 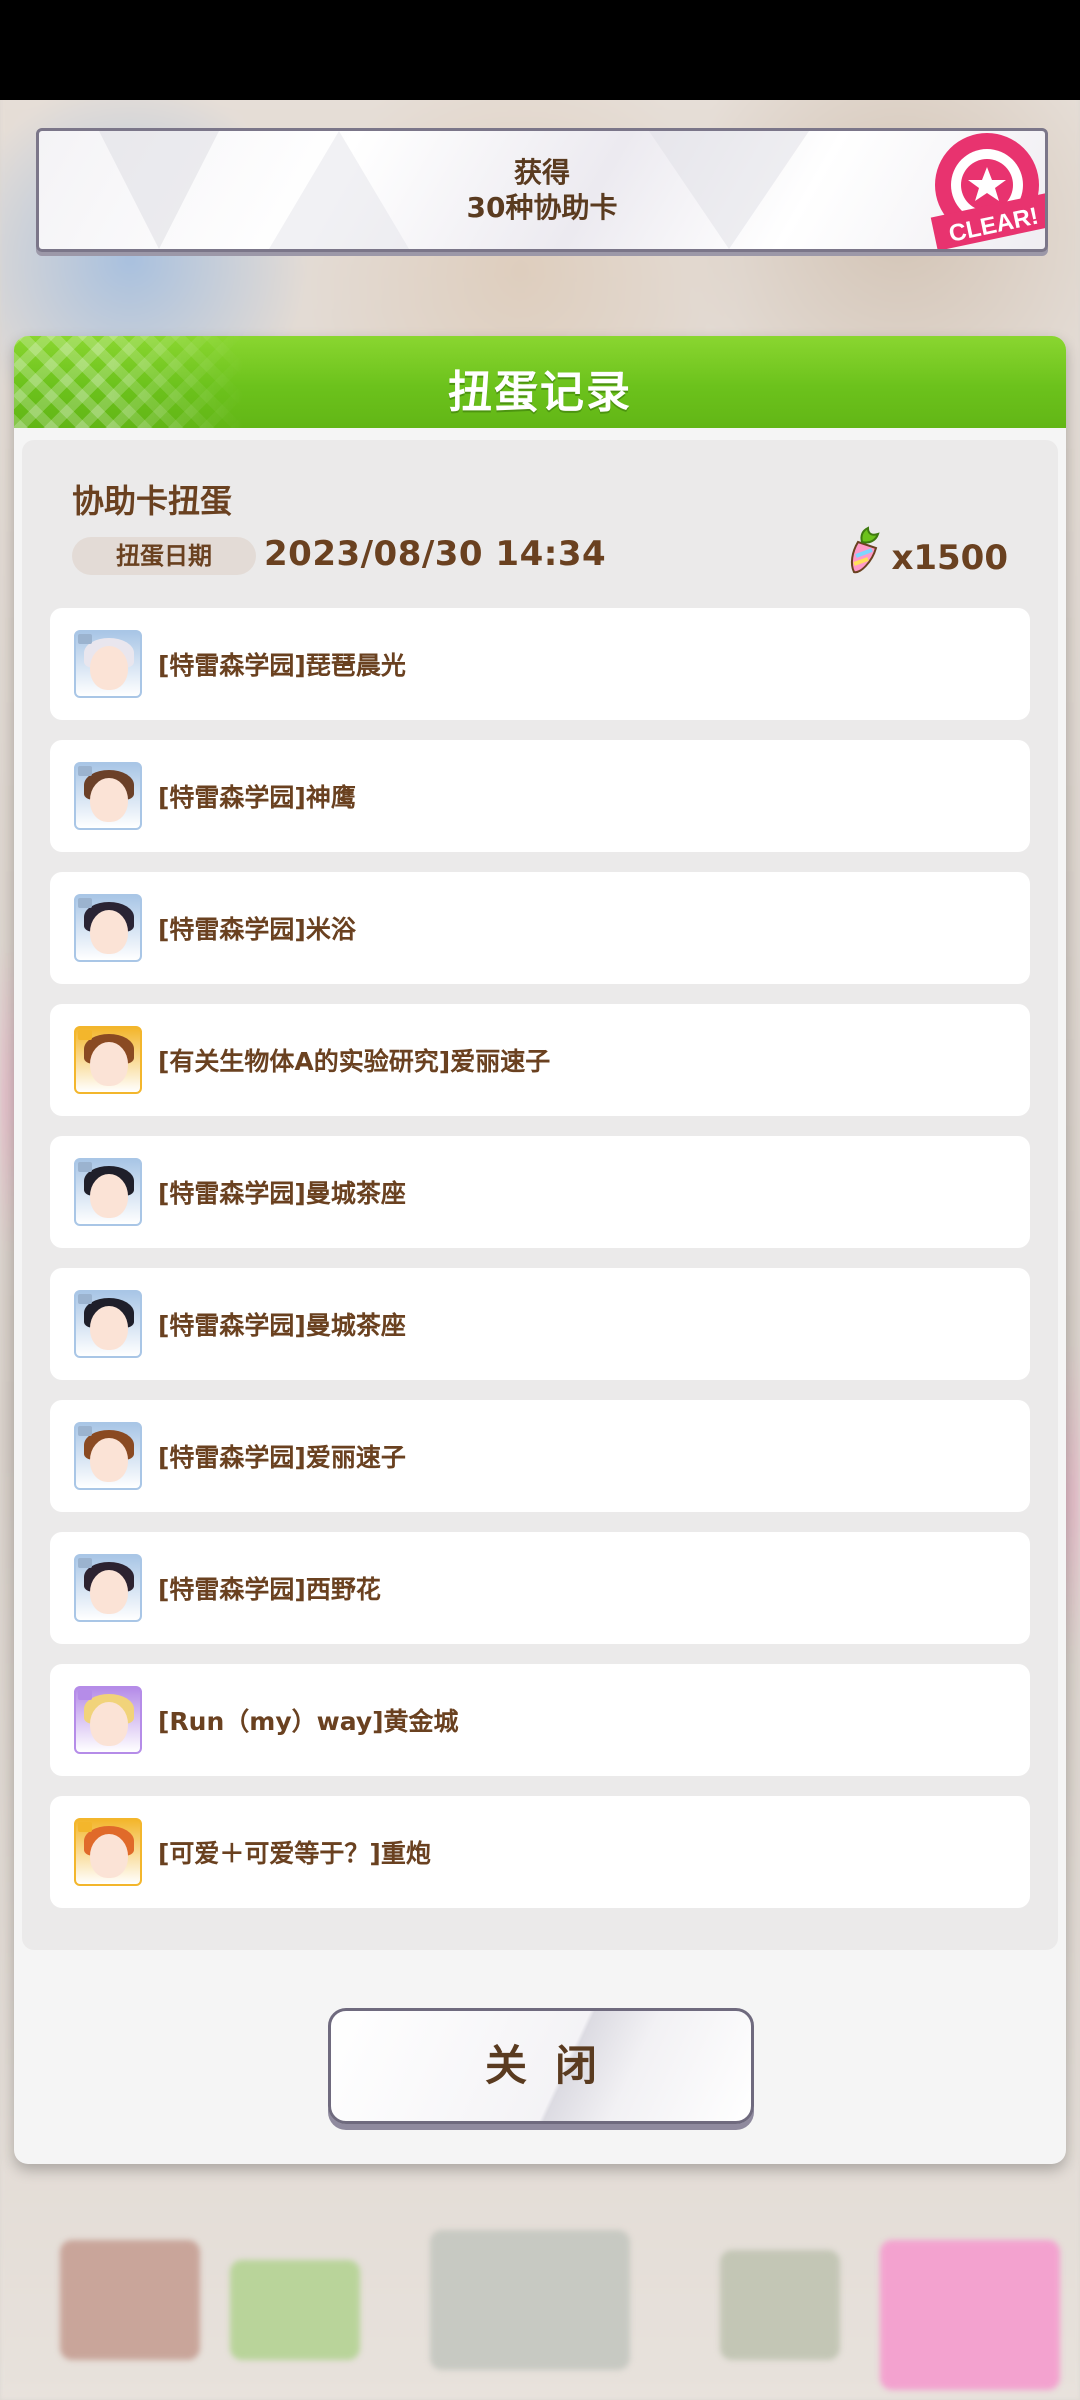 What do you see at coordinates (257, 797) in the screenshot?
I see `card-name: [特雷森学园]神鹰` at bounding box center [257, 797].